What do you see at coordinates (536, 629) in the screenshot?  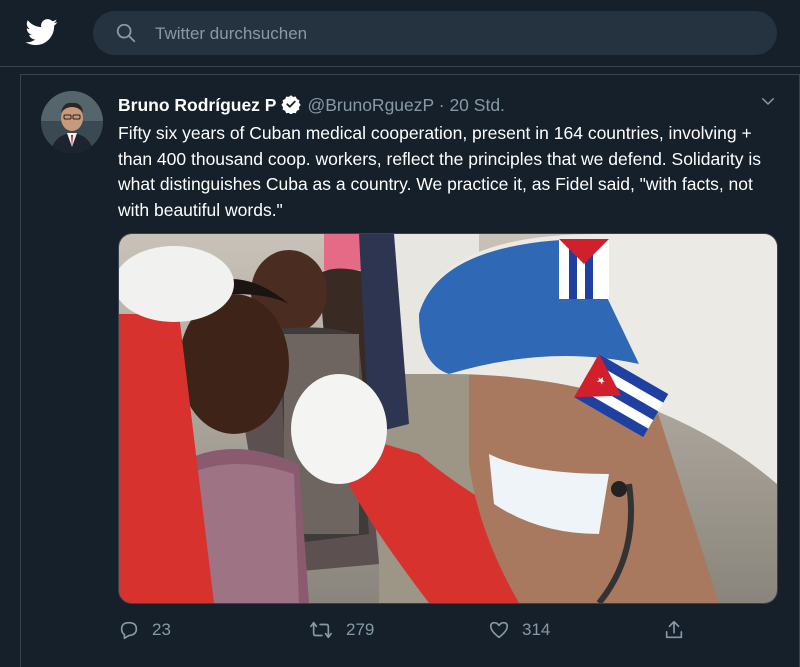 I see `like-count: 314` at bounding box center [536, 629].